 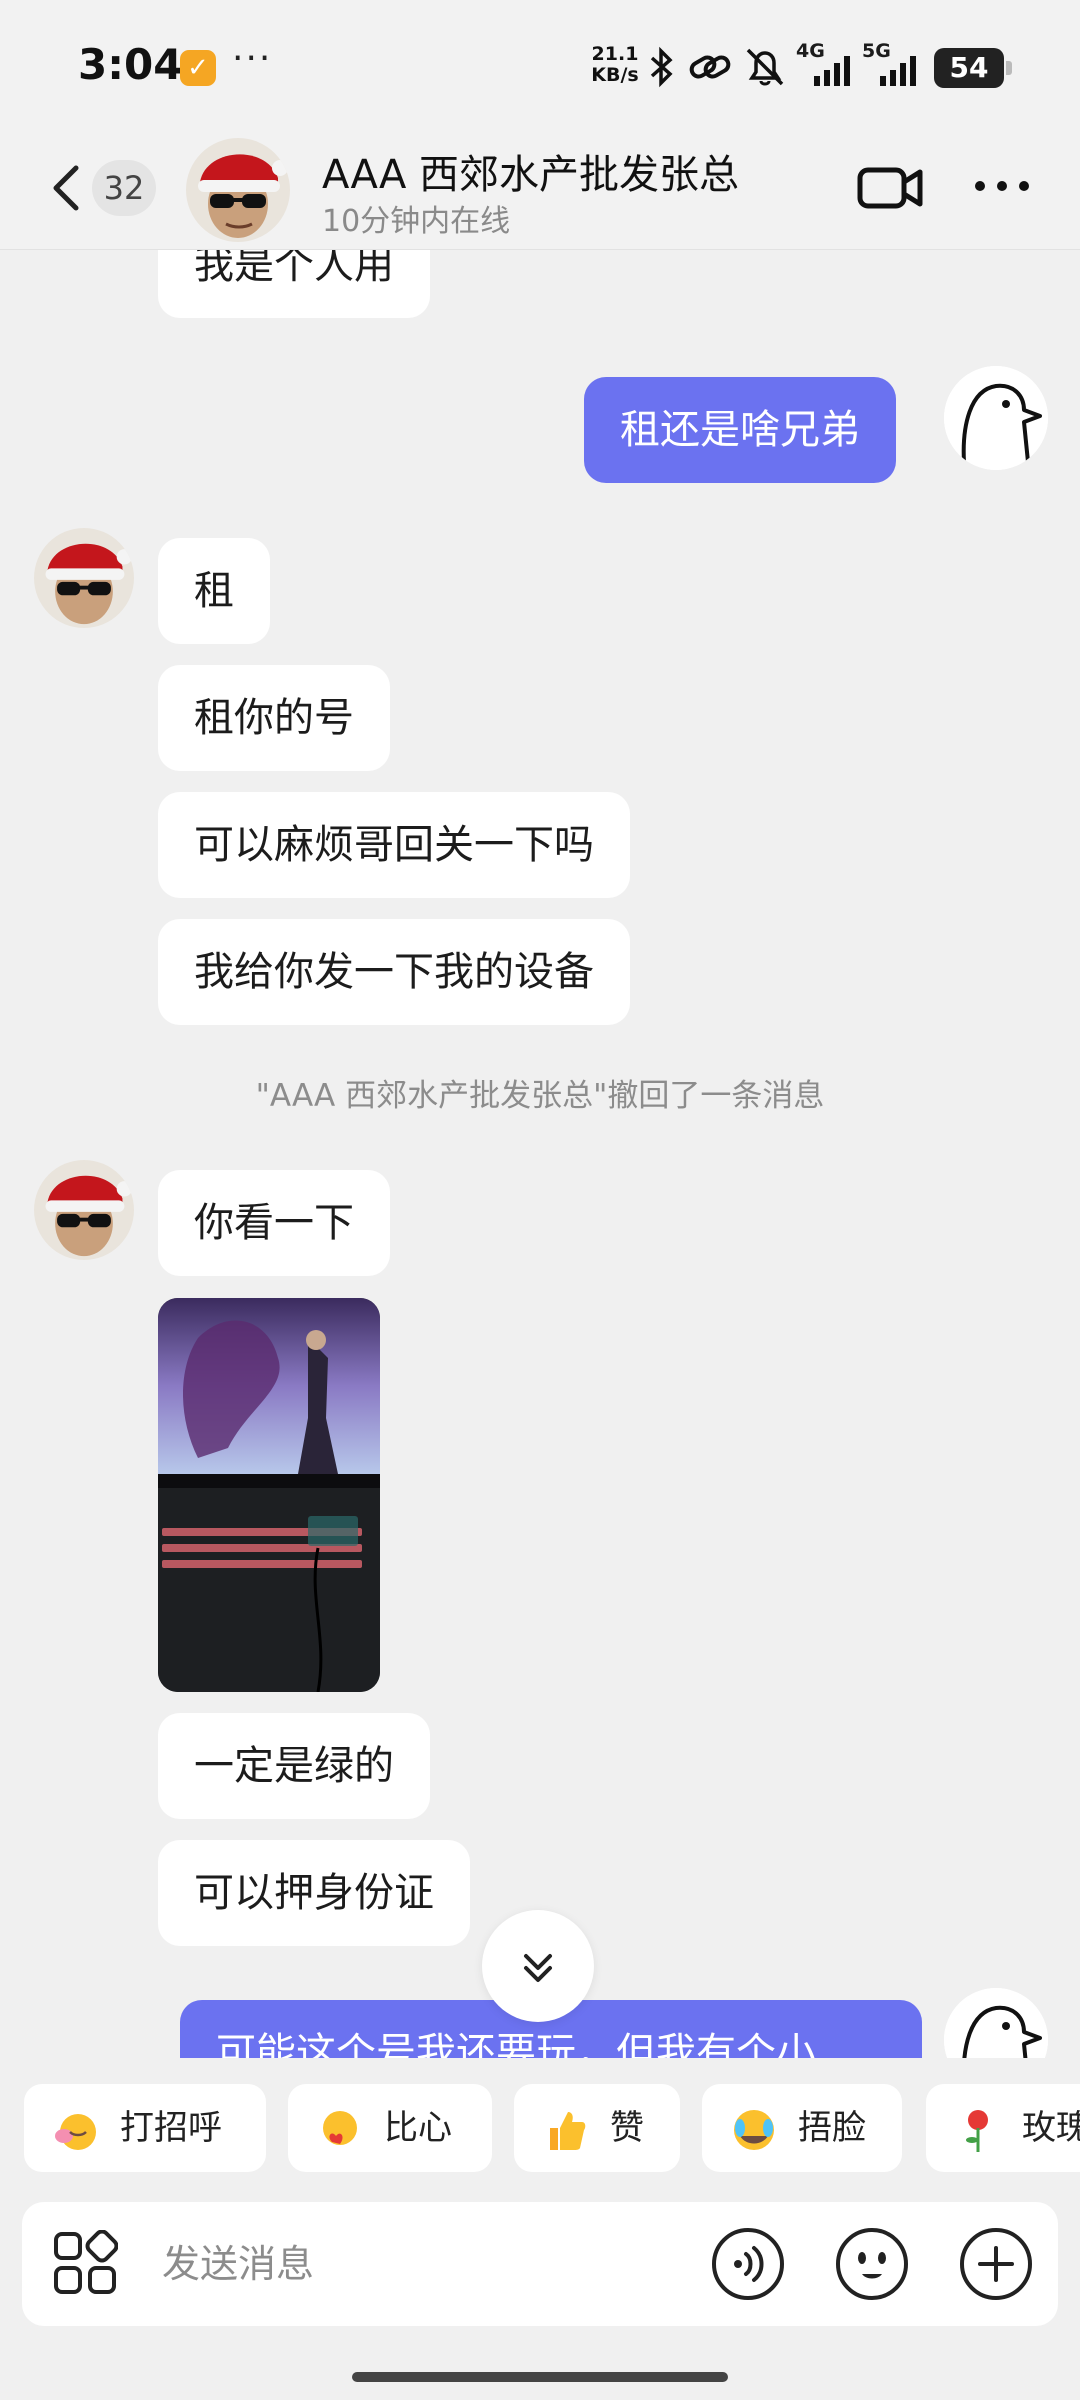 I want to click on quick-reply-rose: 玫瑰, so click(x=1003, y=2128).